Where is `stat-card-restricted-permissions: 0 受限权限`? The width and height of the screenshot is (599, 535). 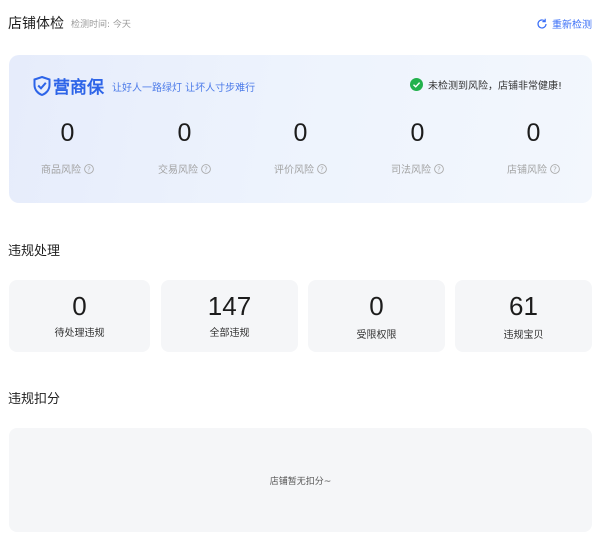
stat-card-restricted-permissions: 0 受限权限 is located at coordinates (376, 316).